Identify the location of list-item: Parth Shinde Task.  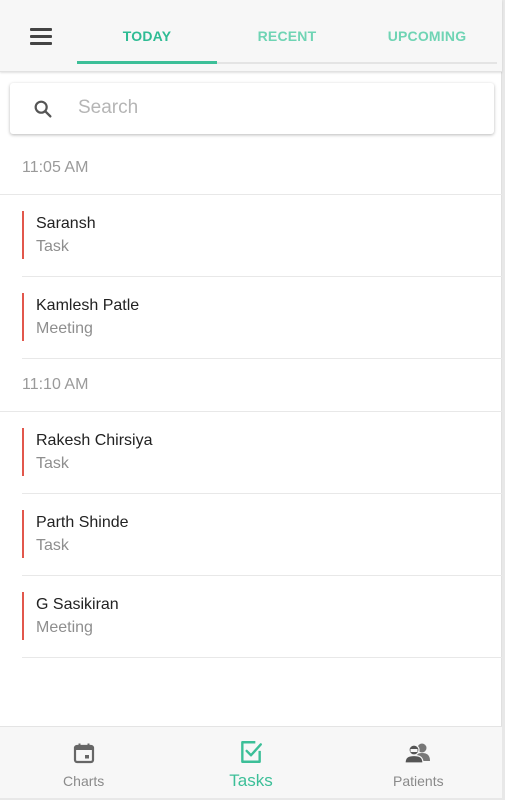
(262, 535).